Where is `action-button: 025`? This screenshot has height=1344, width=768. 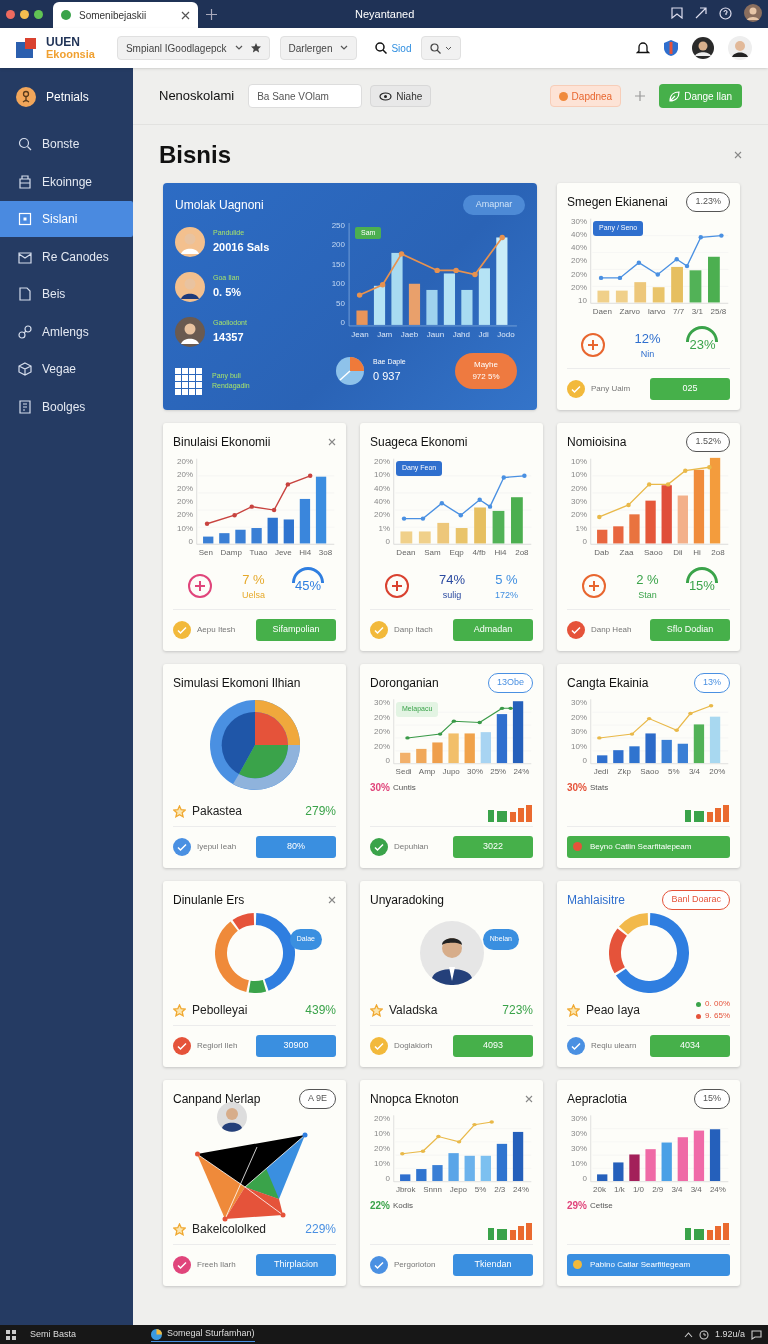
action-button: 025 is located at coordinates (690, 388).